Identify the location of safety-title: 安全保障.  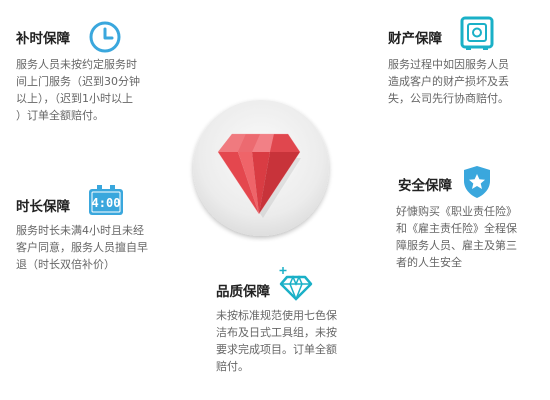
(425, 186).